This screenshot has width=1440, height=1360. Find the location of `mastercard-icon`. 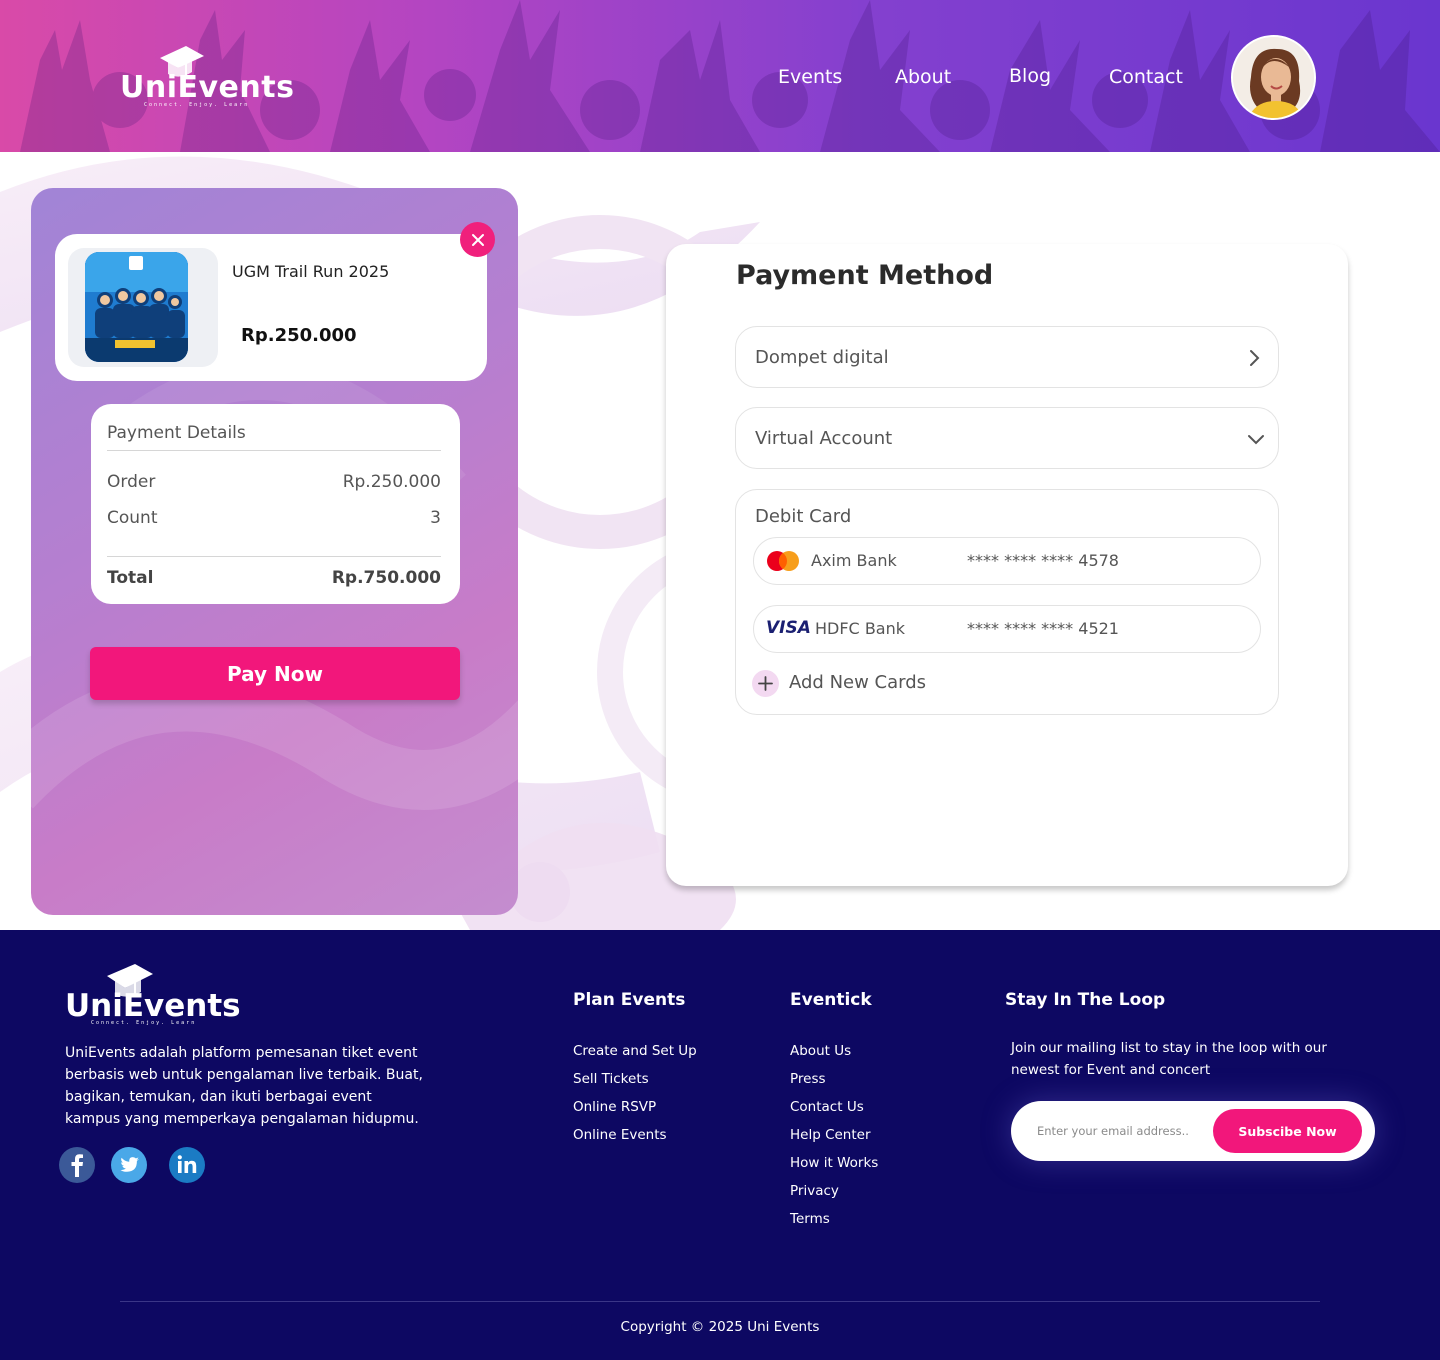

mastercard-icon is located at coordinates (783, 561).